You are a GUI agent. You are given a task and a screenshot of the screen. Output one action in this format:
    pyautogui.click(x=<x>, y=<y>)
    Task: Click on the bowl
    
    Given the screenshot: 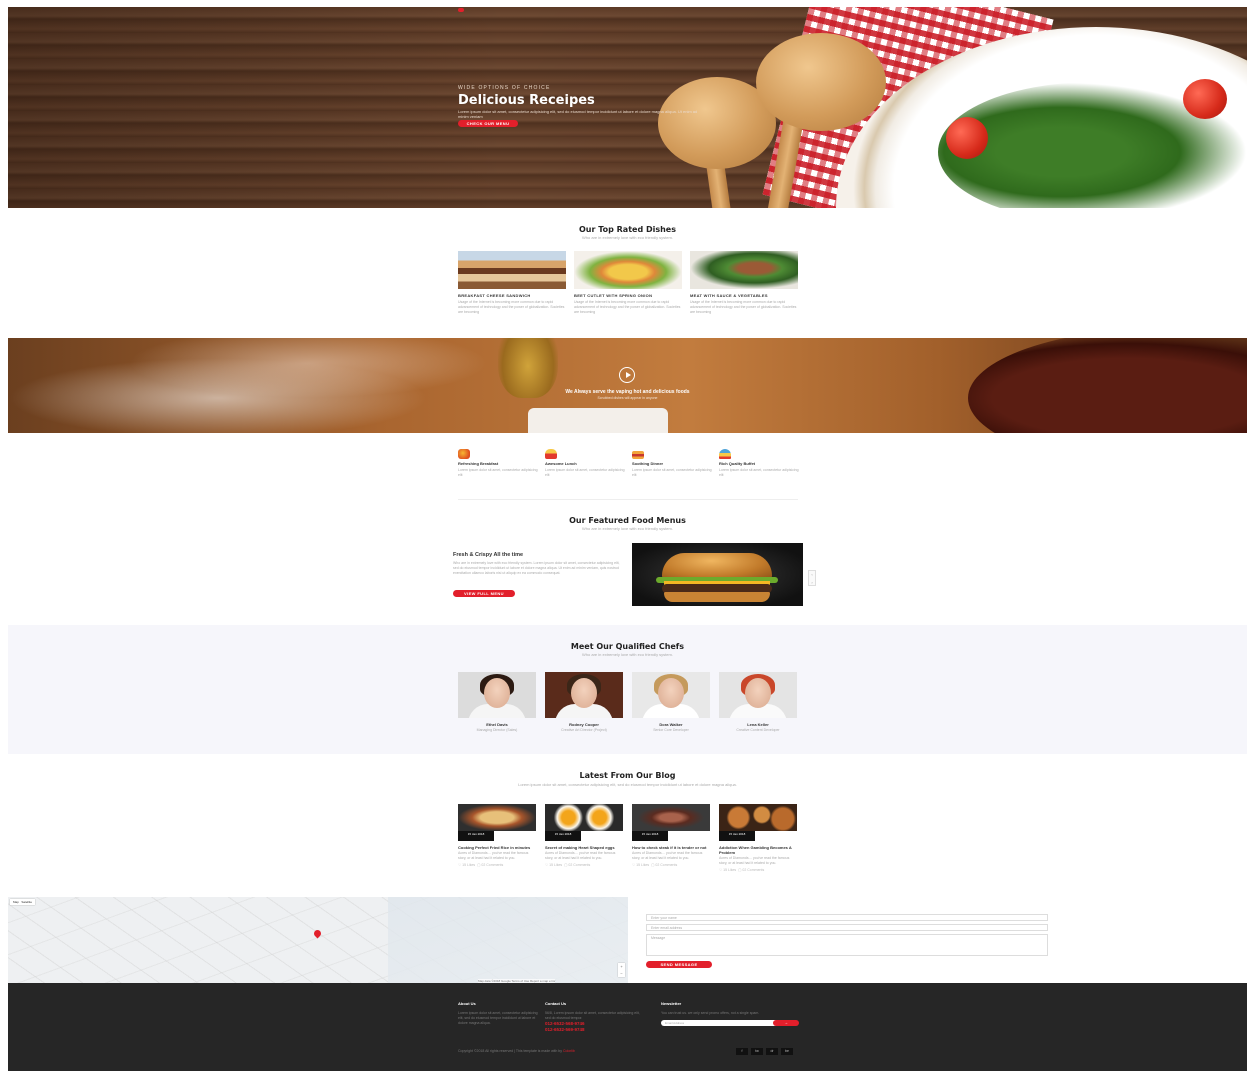 What is the action you would take?
    pyautogui.click(x=598, y=420)
    